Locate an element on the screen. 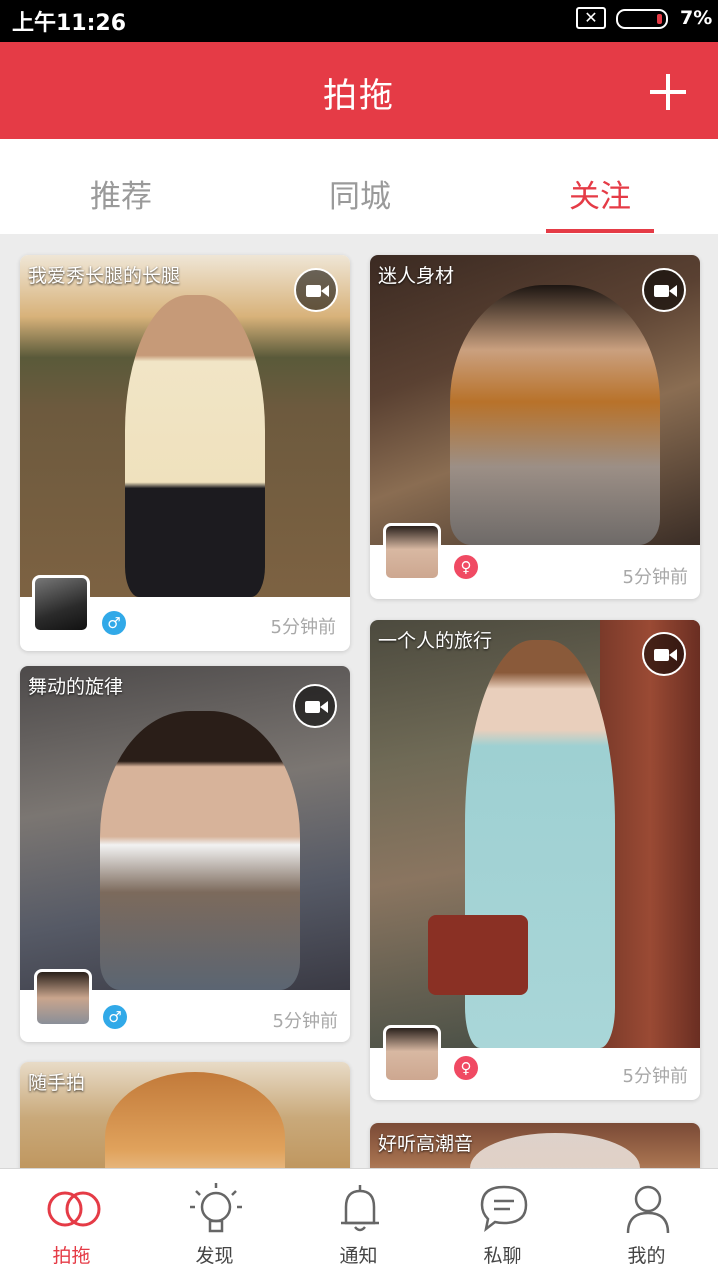 This screenshot has height=1272, width=718. bell-icon is located at coordinates (360, 1208).